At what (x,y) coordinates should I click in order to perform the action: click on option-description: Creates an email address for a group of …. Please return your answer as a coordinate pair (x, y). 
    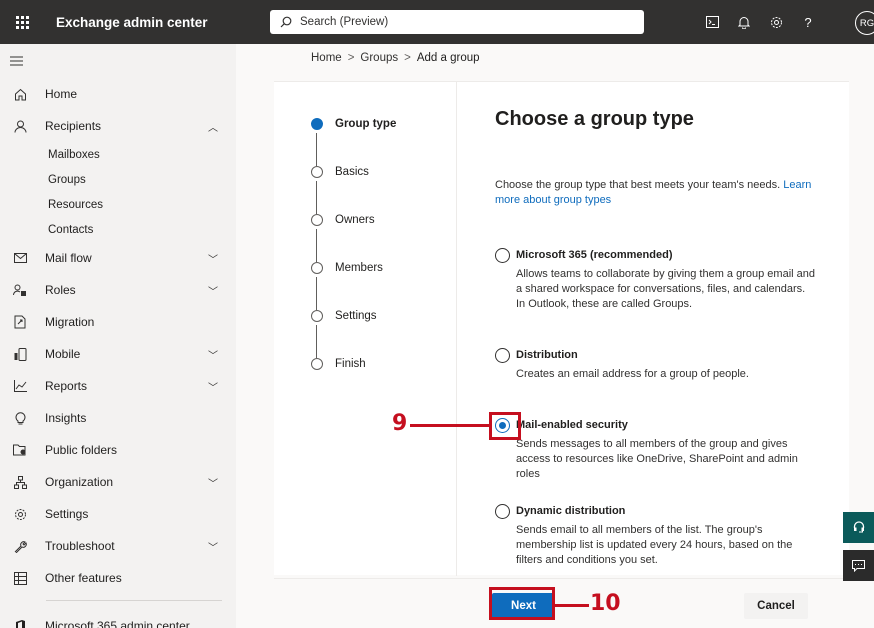
    Looking at the image, I should click on (632, 374).